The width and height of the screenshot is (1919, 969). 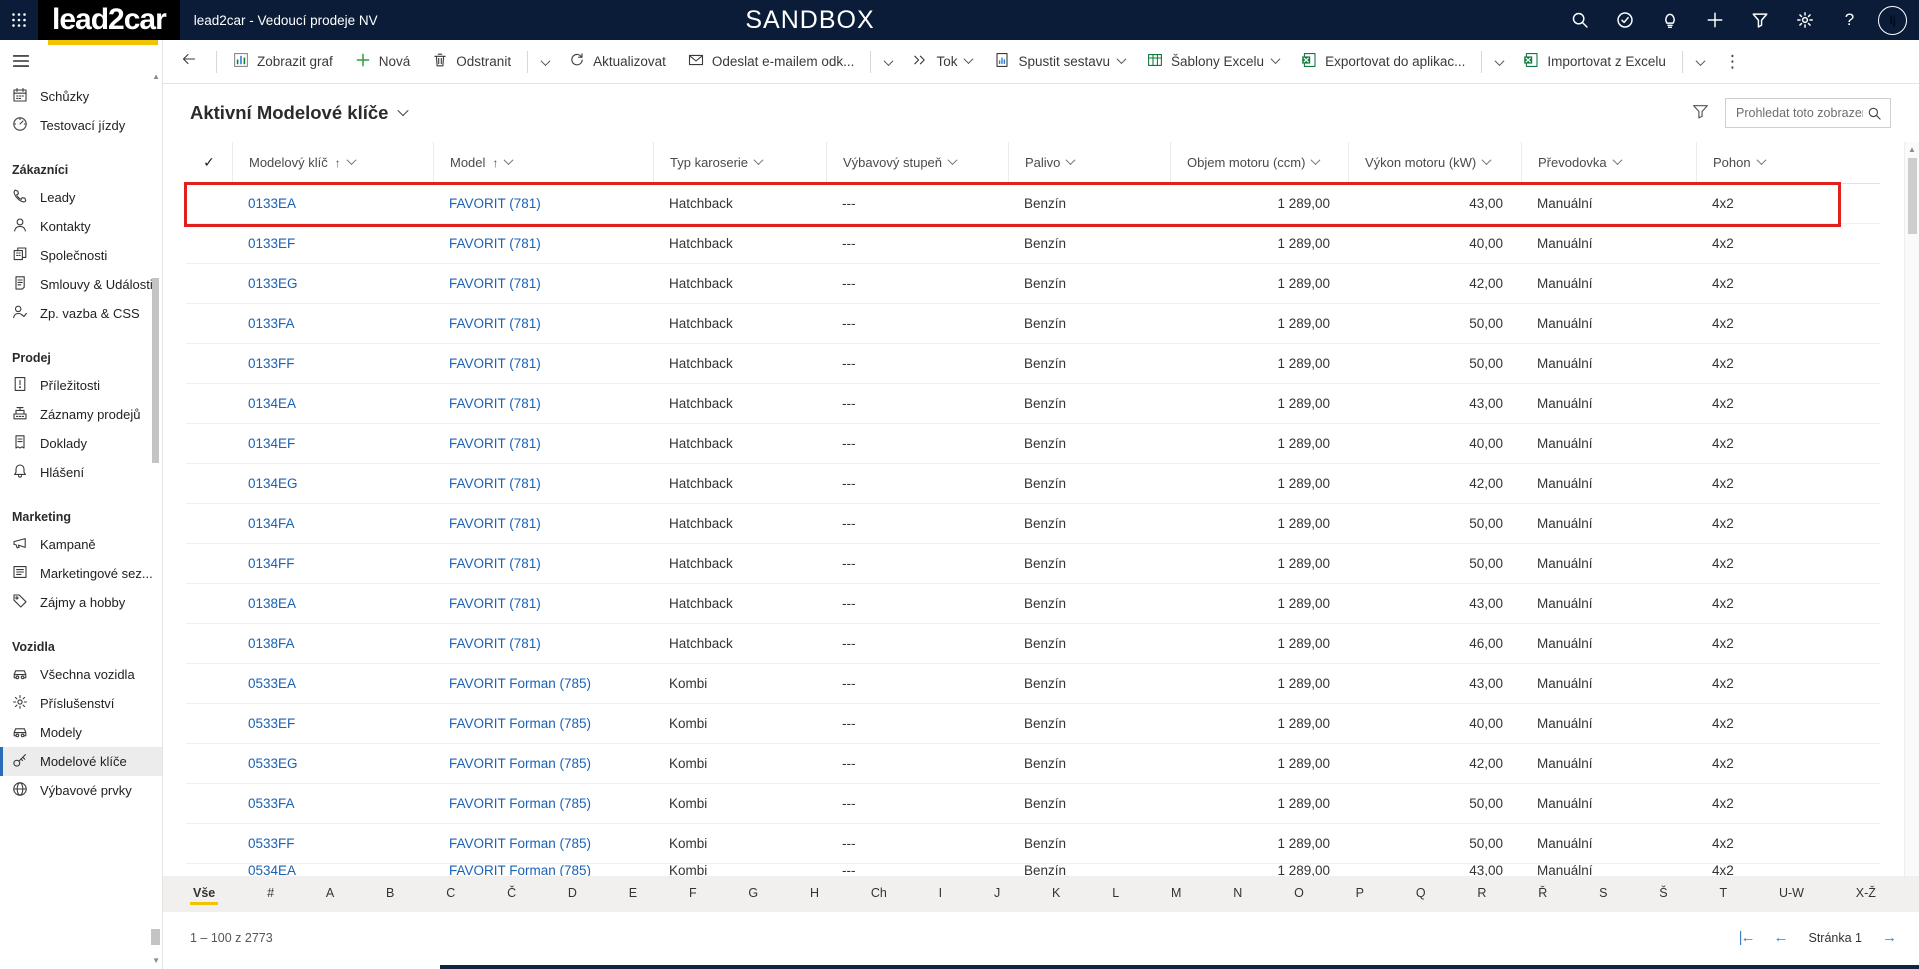 I want to click on record-link: 0134FA, so click(x=332, y=523).